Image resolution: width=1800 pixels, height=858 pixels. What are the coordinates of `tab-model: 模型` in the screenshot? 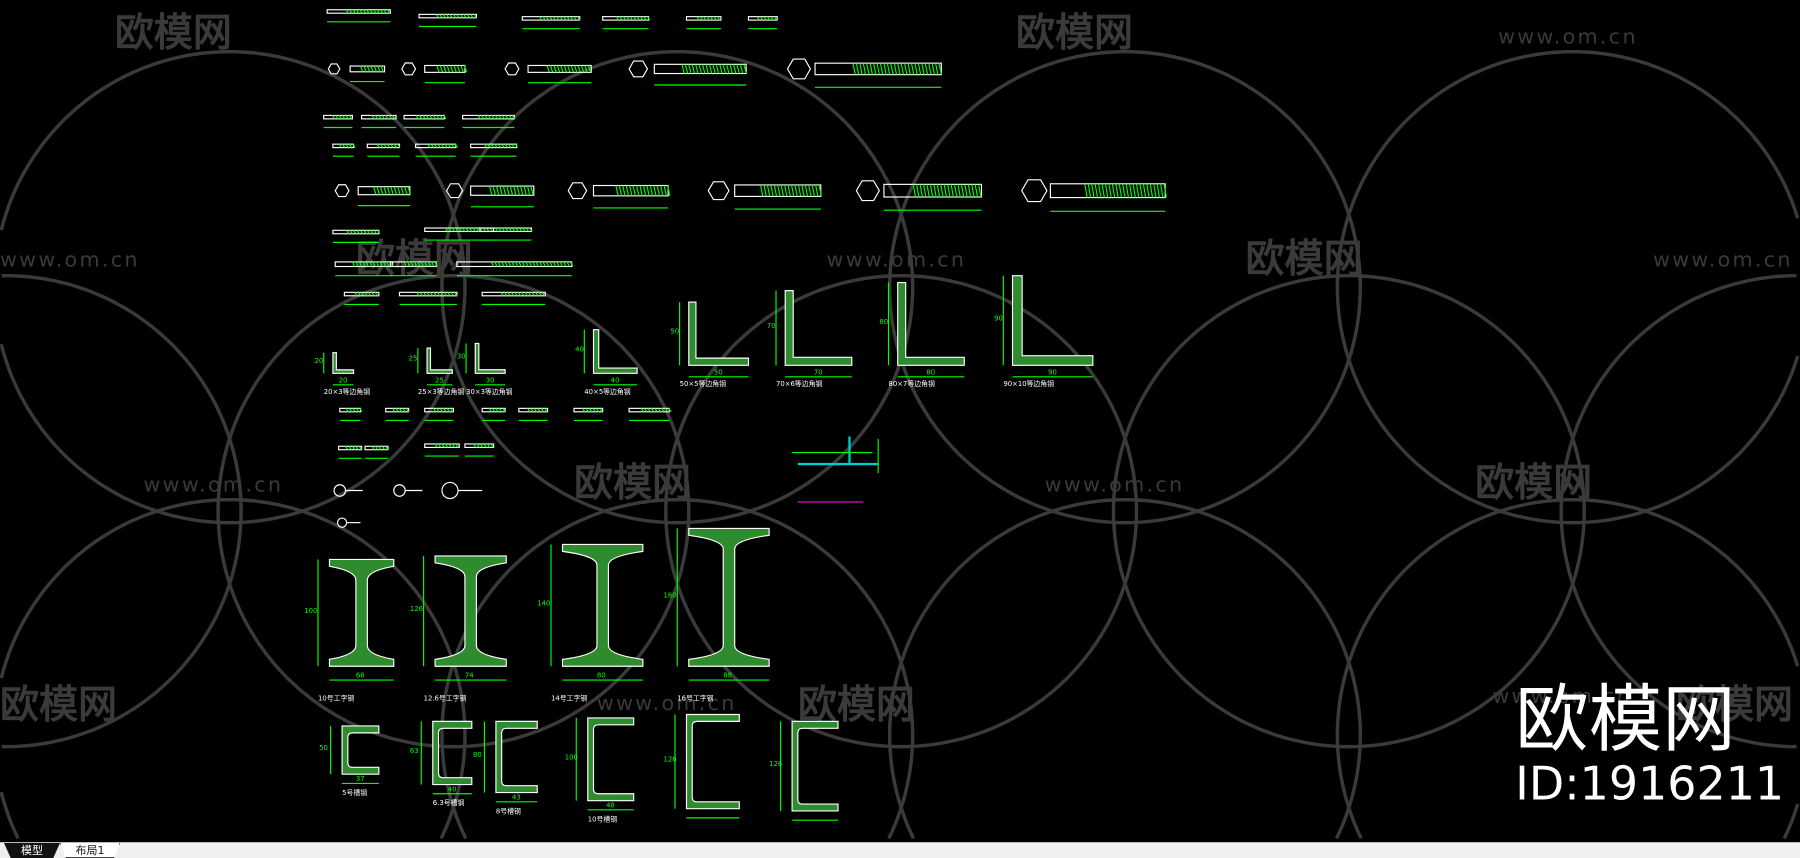 It's located at (32, 850).